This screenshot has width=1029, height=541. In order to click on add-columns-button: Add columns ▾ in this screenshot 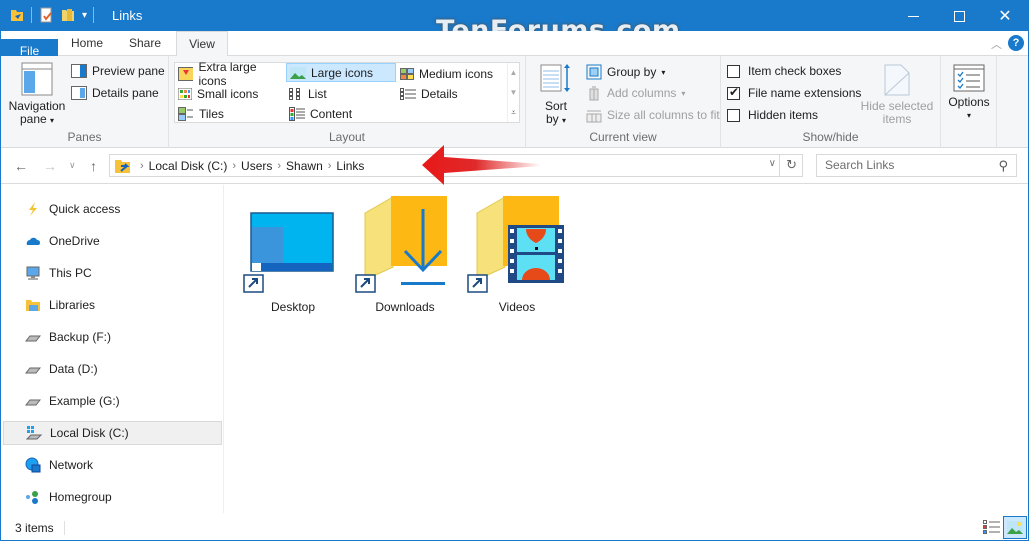, I will do `click(635, 93)`.